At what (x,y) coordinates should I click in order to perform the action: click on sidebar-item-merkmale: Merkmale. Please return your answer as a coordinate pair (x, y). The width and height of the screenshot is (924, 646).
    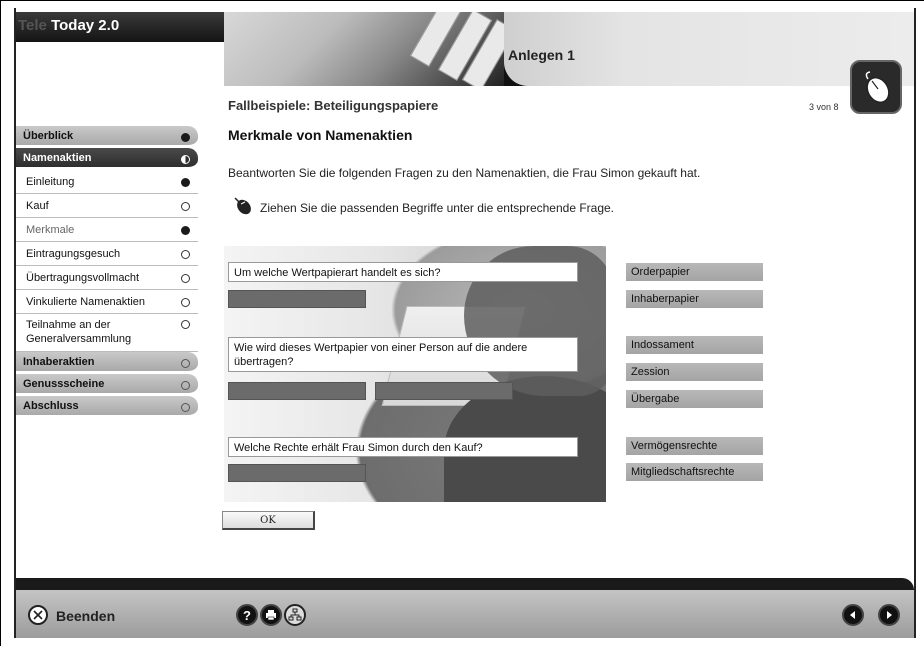
    Looking at the image, I should click on (107, 230).